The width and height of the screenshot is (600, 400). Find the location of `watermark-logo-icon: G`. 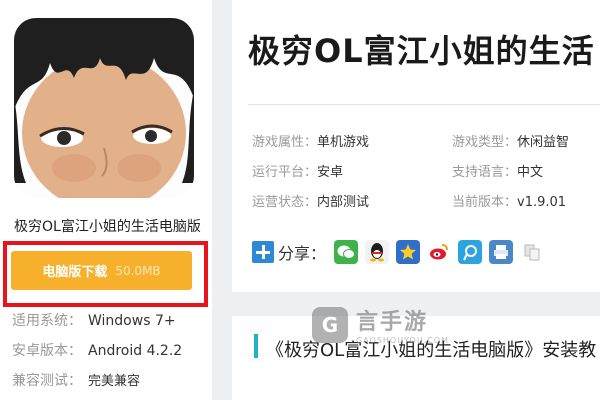

watermark-logo-icon: G is located at coordinates (330, 324).